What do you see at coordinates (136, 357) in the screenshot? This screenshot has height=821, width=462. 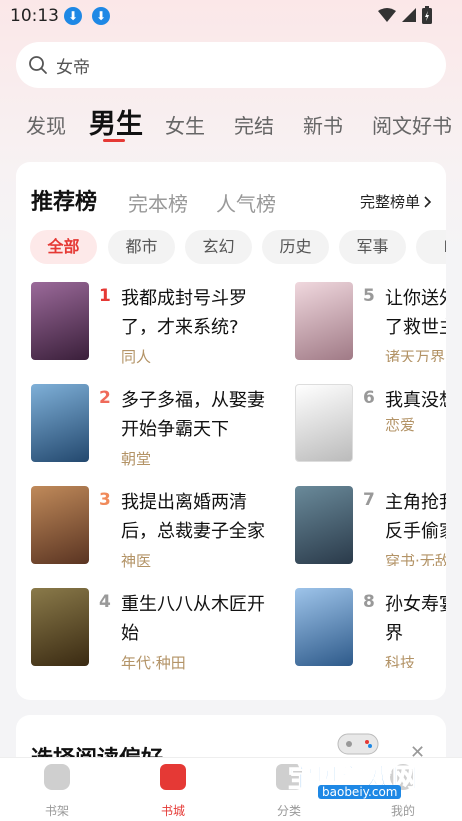 I see `book-tag: 同人` at bounding box center [136, 357].